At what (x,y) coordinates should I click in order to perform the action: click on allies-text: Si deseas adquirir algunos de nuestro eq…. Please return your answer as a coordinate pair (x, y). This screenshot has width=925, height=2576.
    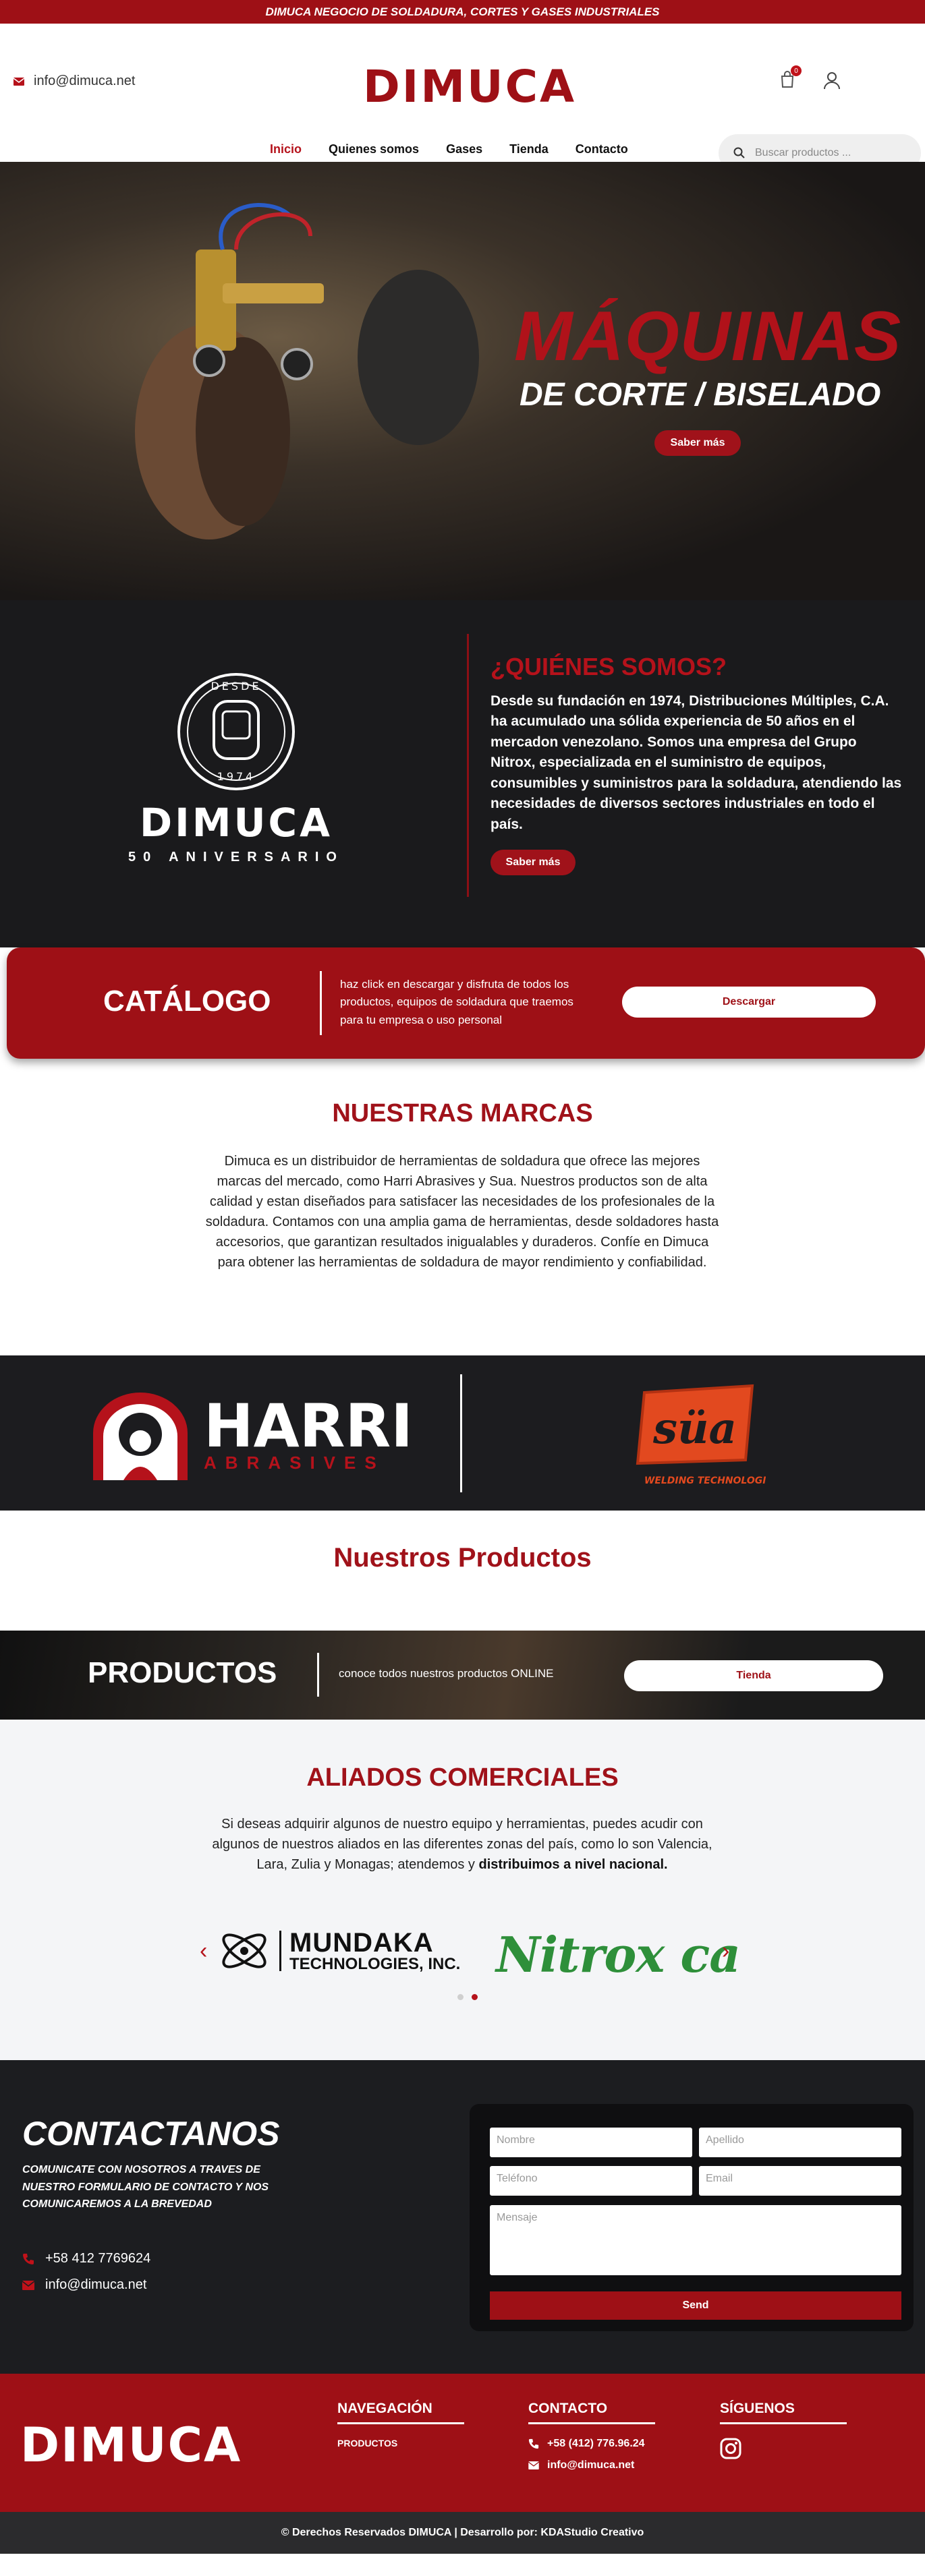
    Looking at the image, I should click on (462, 1845).